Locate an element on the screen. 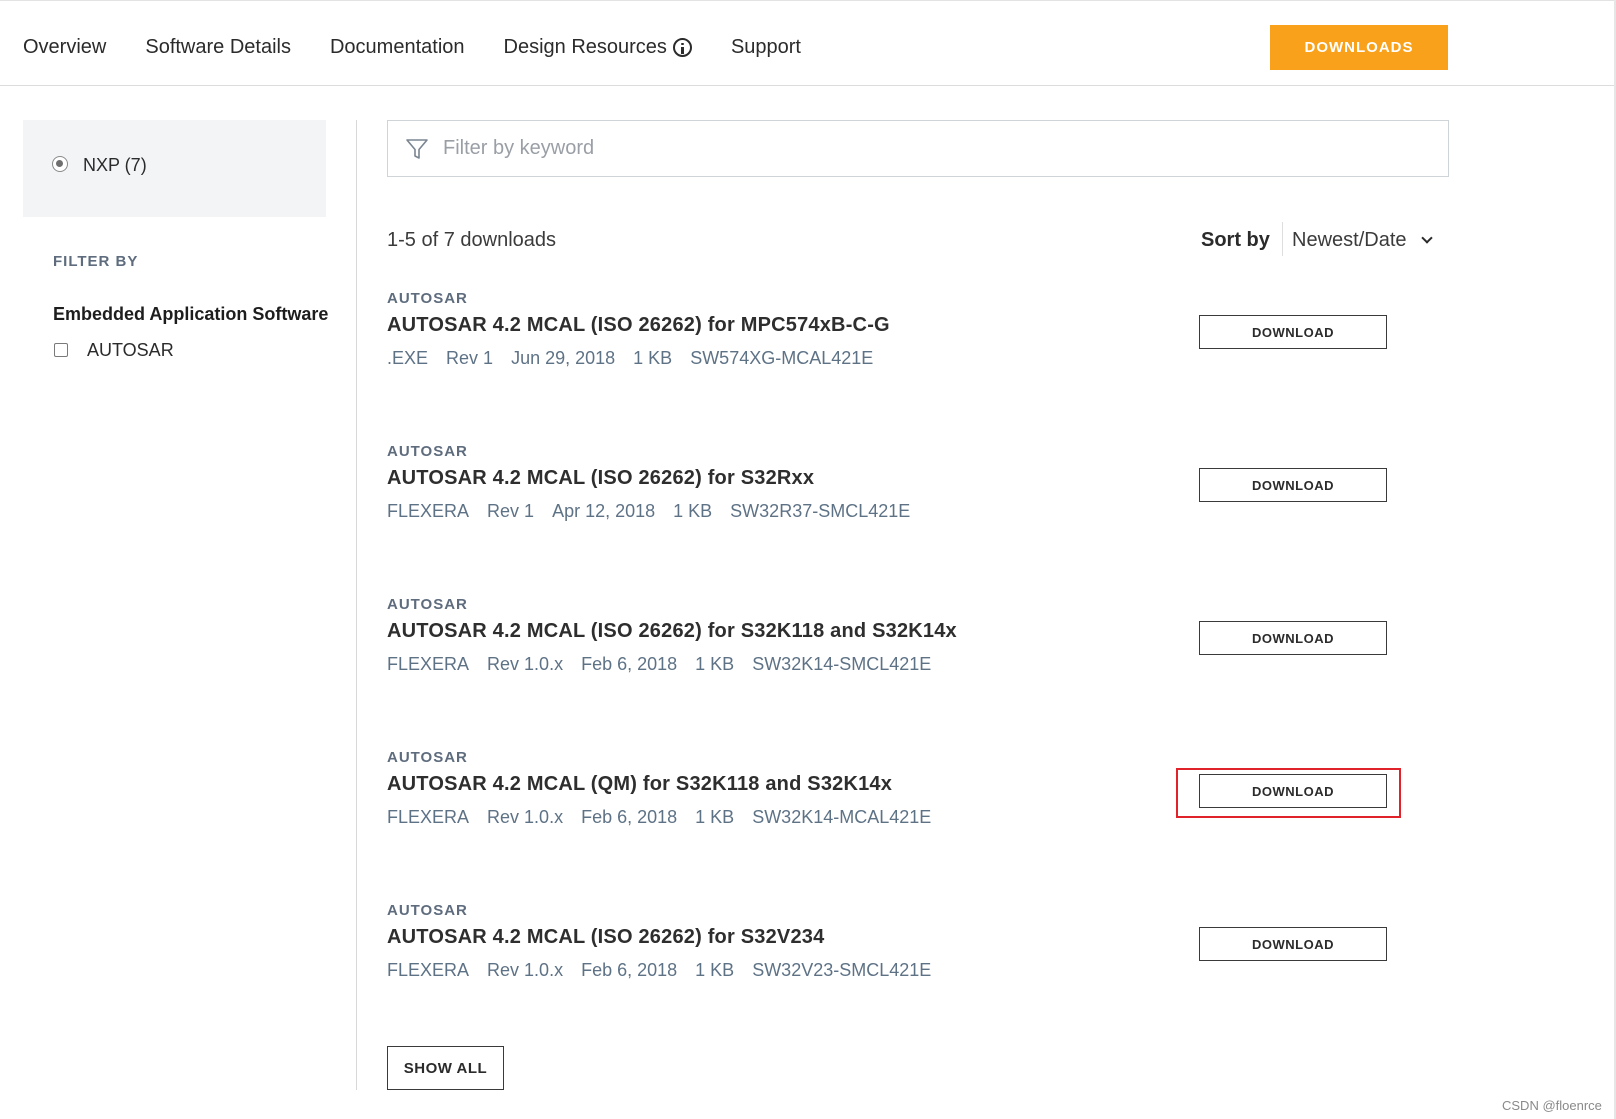  filter-icon is located at coordinates (417, 148).